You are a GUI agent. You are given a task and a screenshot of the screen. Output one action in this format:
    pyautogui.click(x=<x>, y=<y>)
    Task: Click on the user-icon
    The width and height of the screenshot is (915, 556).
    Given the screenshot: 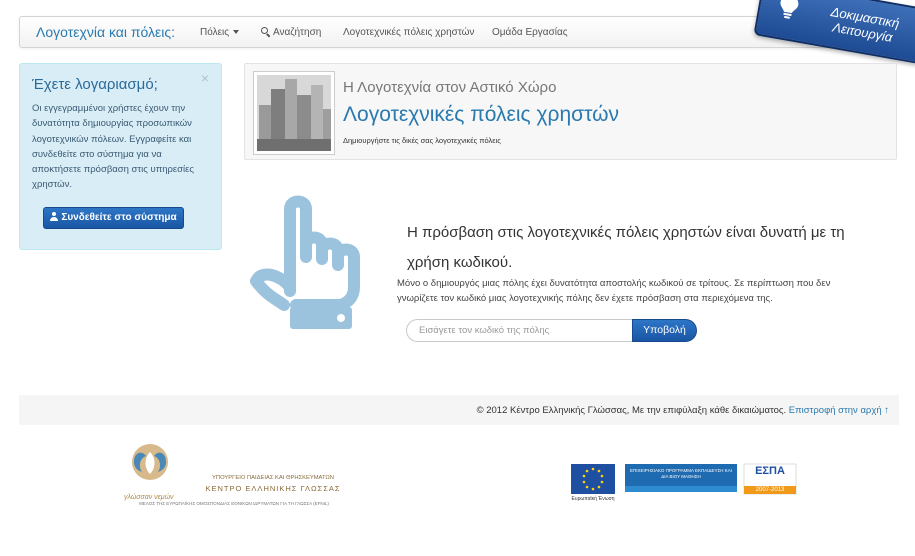 What is the action you would take?
    pyautogui.click(x=54, y=216)
    